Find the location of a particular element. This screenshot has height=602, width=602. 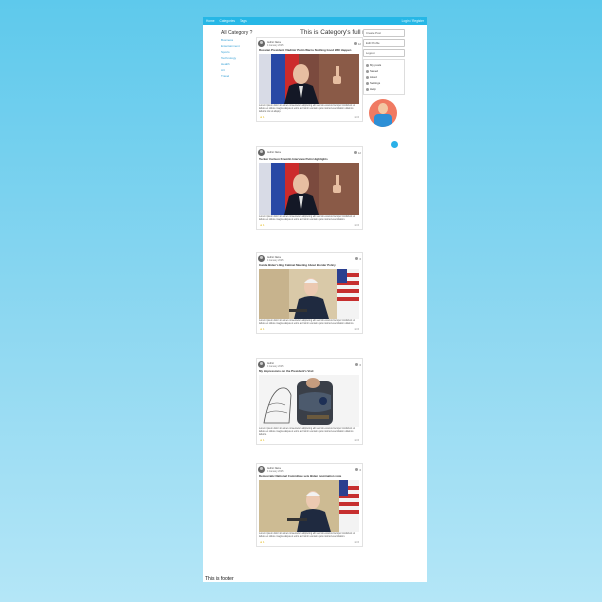

profile-link-label: Settings is located at coordinates (375, 83).